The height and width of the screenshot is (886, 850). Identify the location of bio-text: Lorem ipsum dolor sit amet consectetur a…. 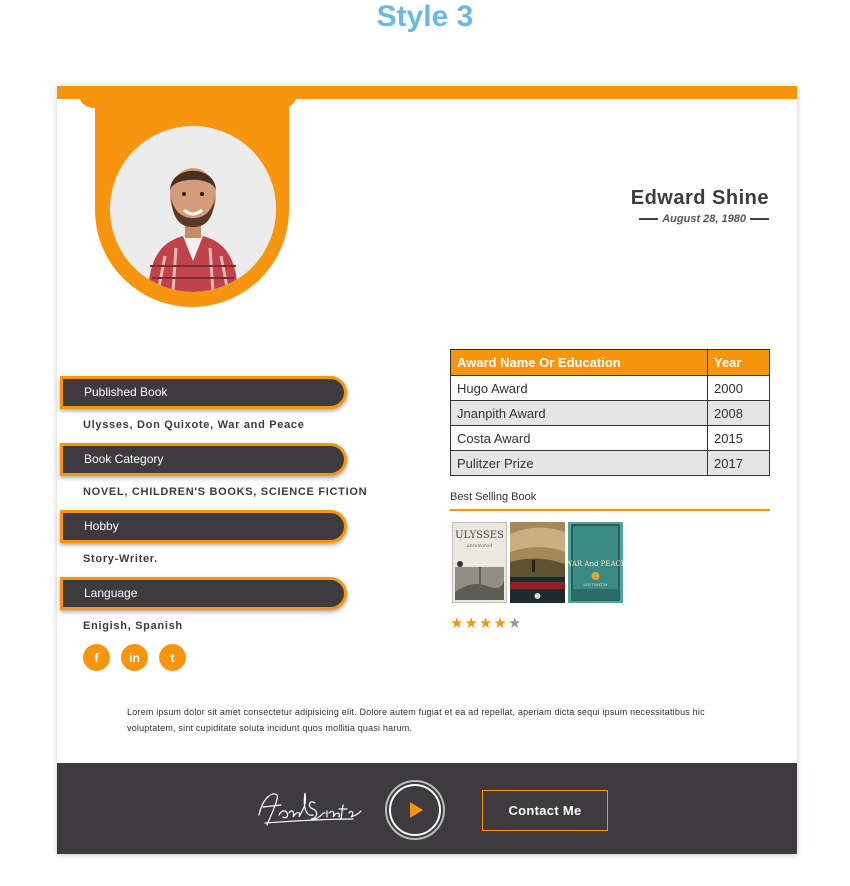
(416, 720).